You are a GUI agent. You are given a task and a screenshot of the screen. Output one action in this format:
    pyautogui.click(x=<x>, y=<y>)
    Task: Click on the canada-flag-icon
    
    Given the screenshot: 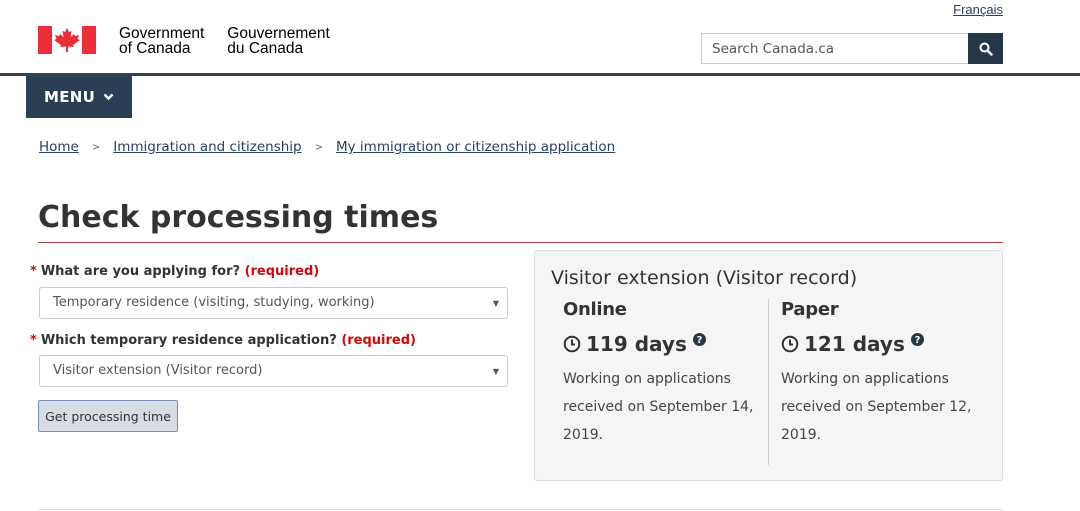 What is the action you would take?
    pyautogui.click(x=67, y=40)
    